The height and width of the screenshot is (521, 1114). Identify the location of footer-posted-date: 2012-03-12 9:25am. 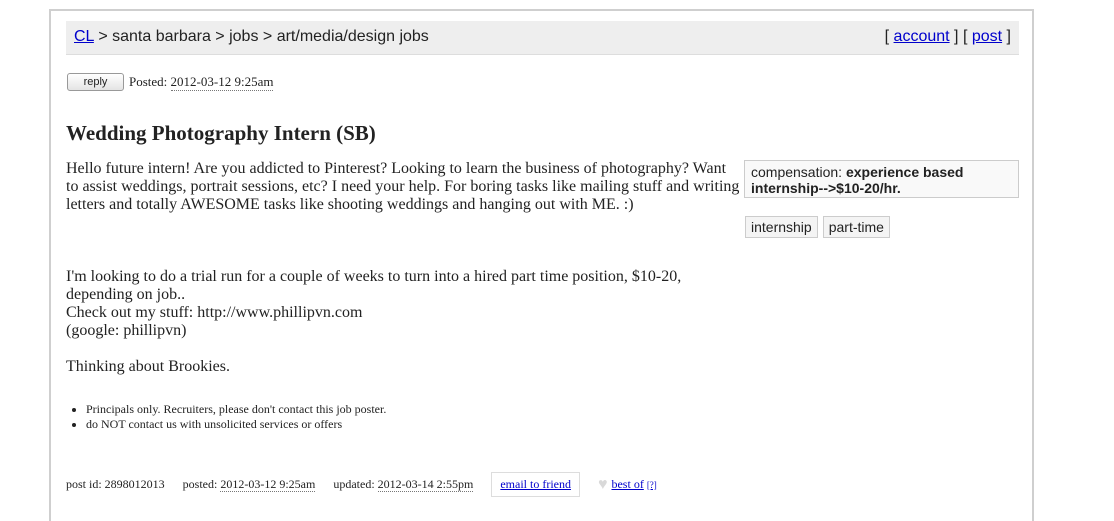
(268, 484).